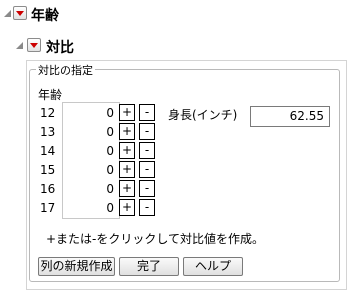 The image size is (348, 291). I want to click on done-button: 完了, so click(149, 266).